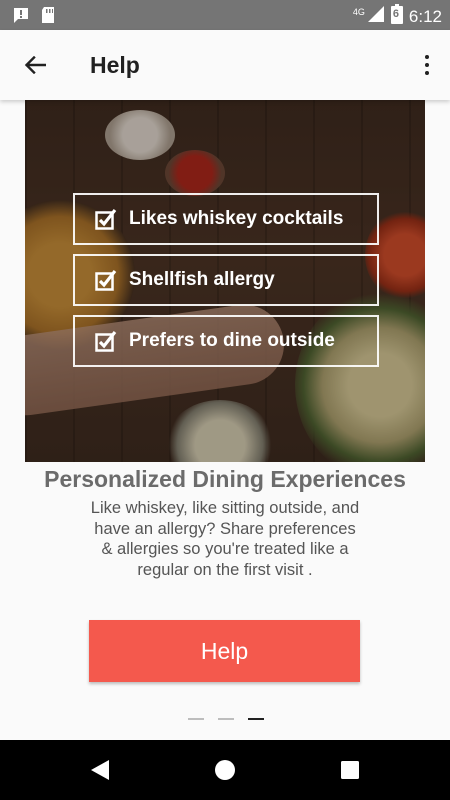  I want to click on nav-recents-button, so click(350, 770).